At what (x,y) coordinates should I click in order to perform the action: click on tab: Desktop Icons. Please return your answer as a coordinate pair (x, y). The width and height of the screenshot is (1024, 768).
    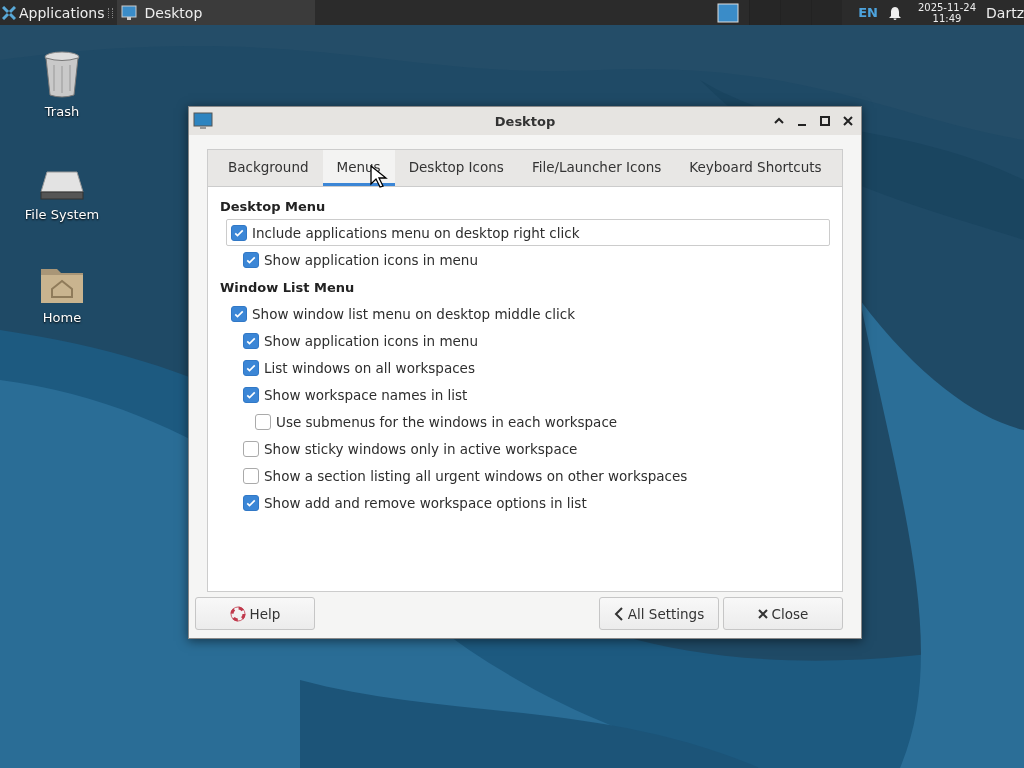
    Looking at the image, I should click on (456, 168).